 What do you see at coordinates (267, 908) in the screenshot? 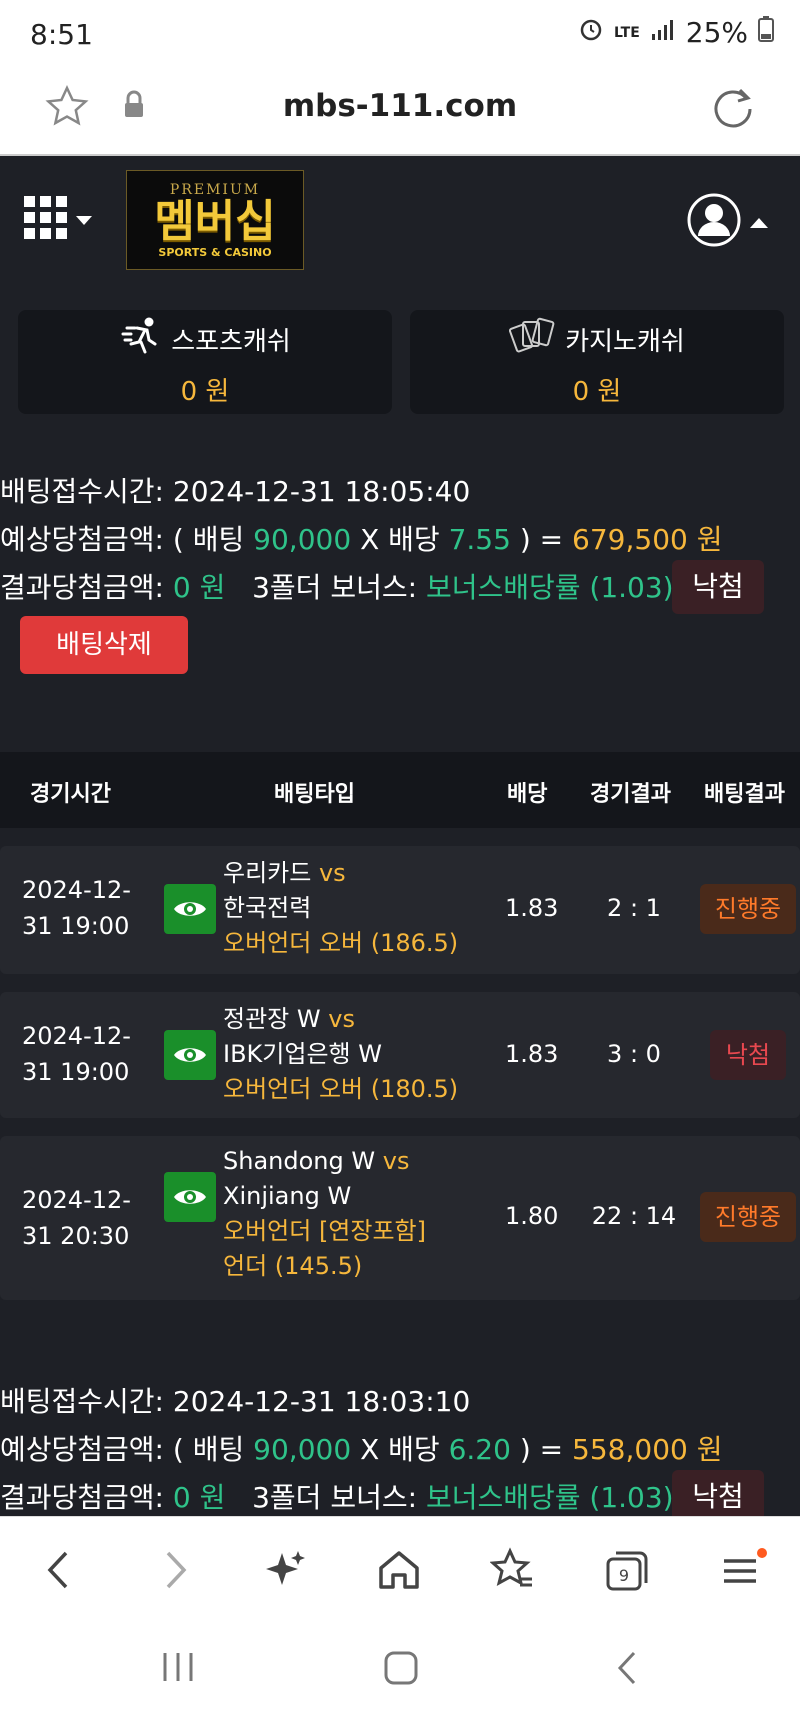
I see `away-team: 한국전력` at bounding box center [267, 908].